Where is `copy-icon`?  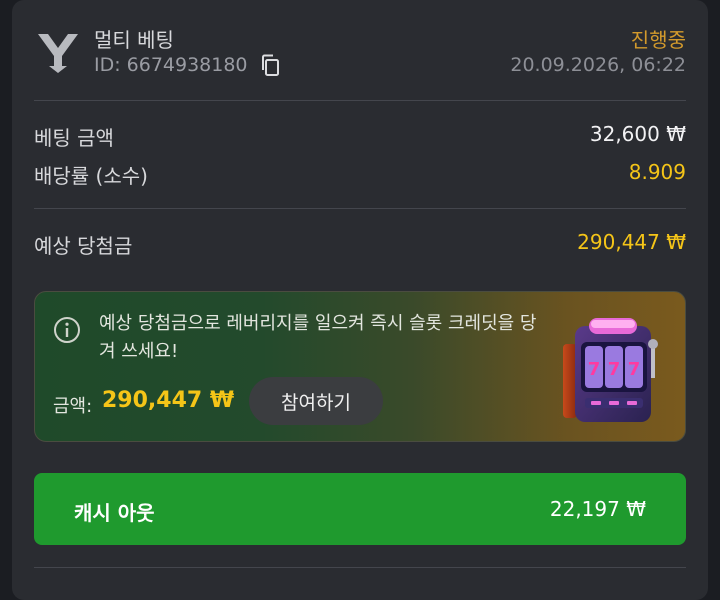
copy-icon is located at coordinates (270, 65).